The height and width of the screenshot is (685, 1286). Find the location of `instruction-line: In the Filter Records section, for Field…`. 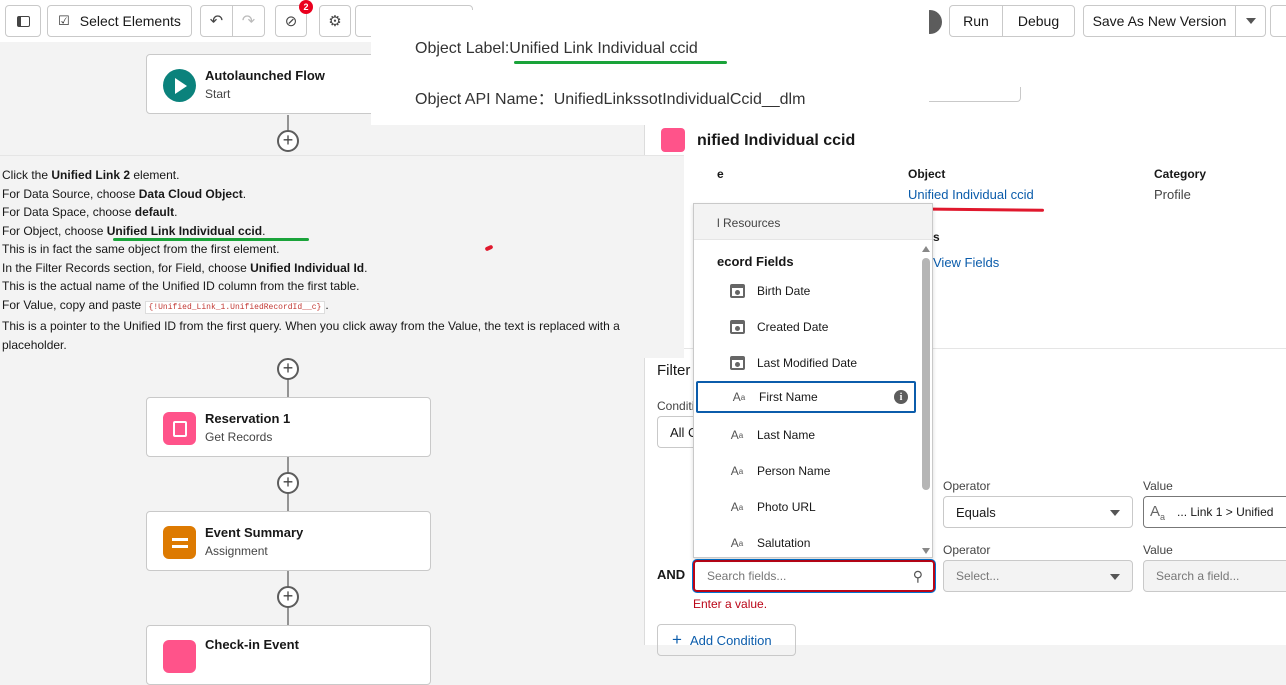

instruction-line: In the Filter Records section, for Field… is located at coordinates (185, 267).